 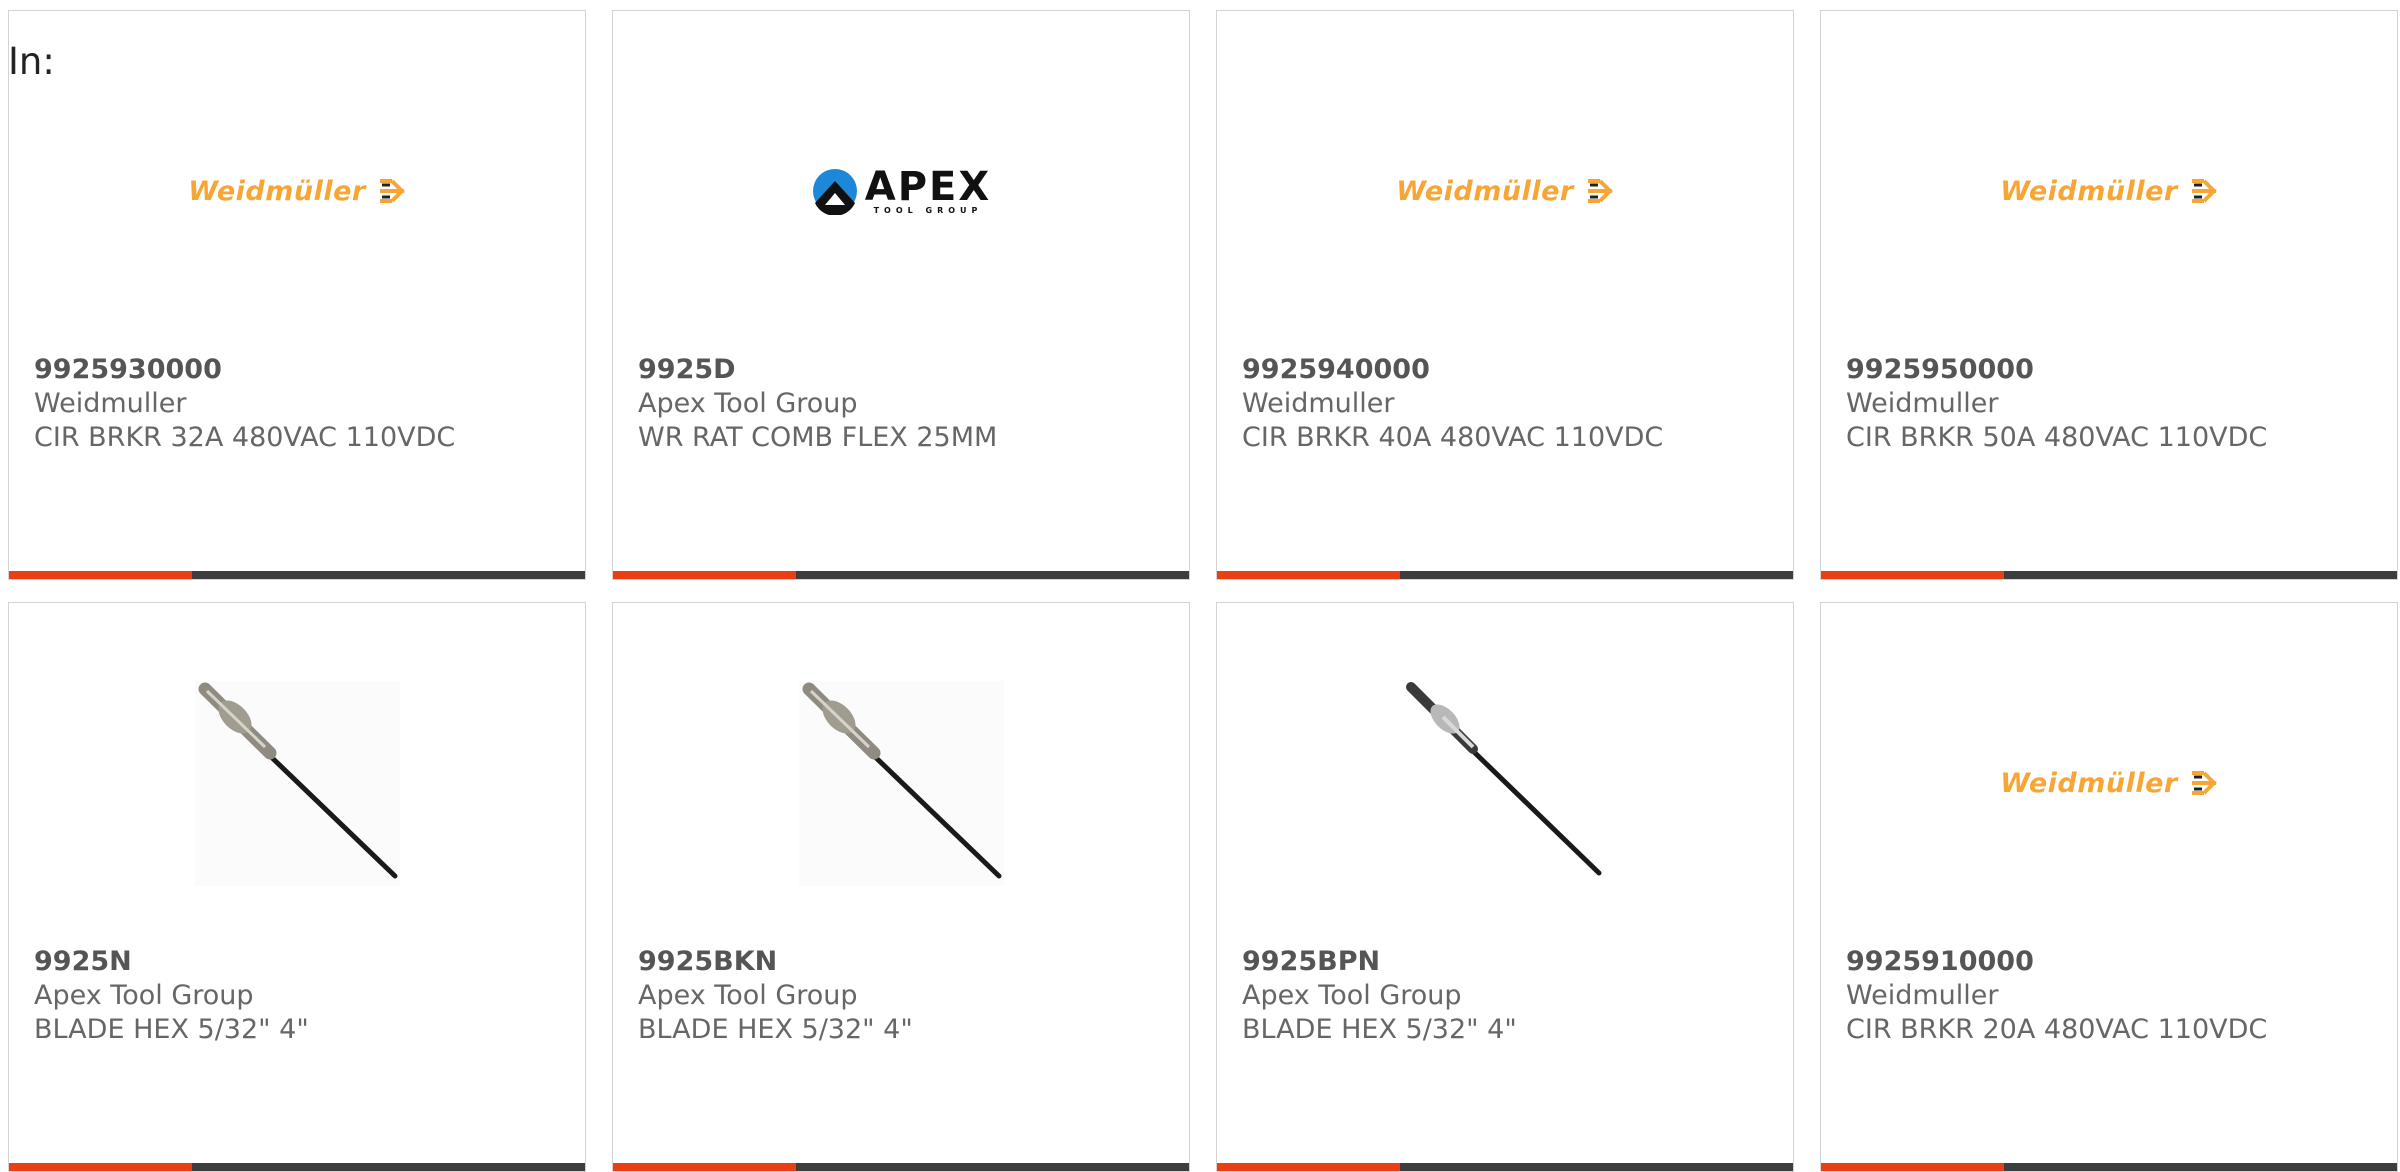 What do you see at coordinates (928, 210) in the screenshot?
I see `apex-subtitle: TOOL GROUP` at bounding box center [928, 210].